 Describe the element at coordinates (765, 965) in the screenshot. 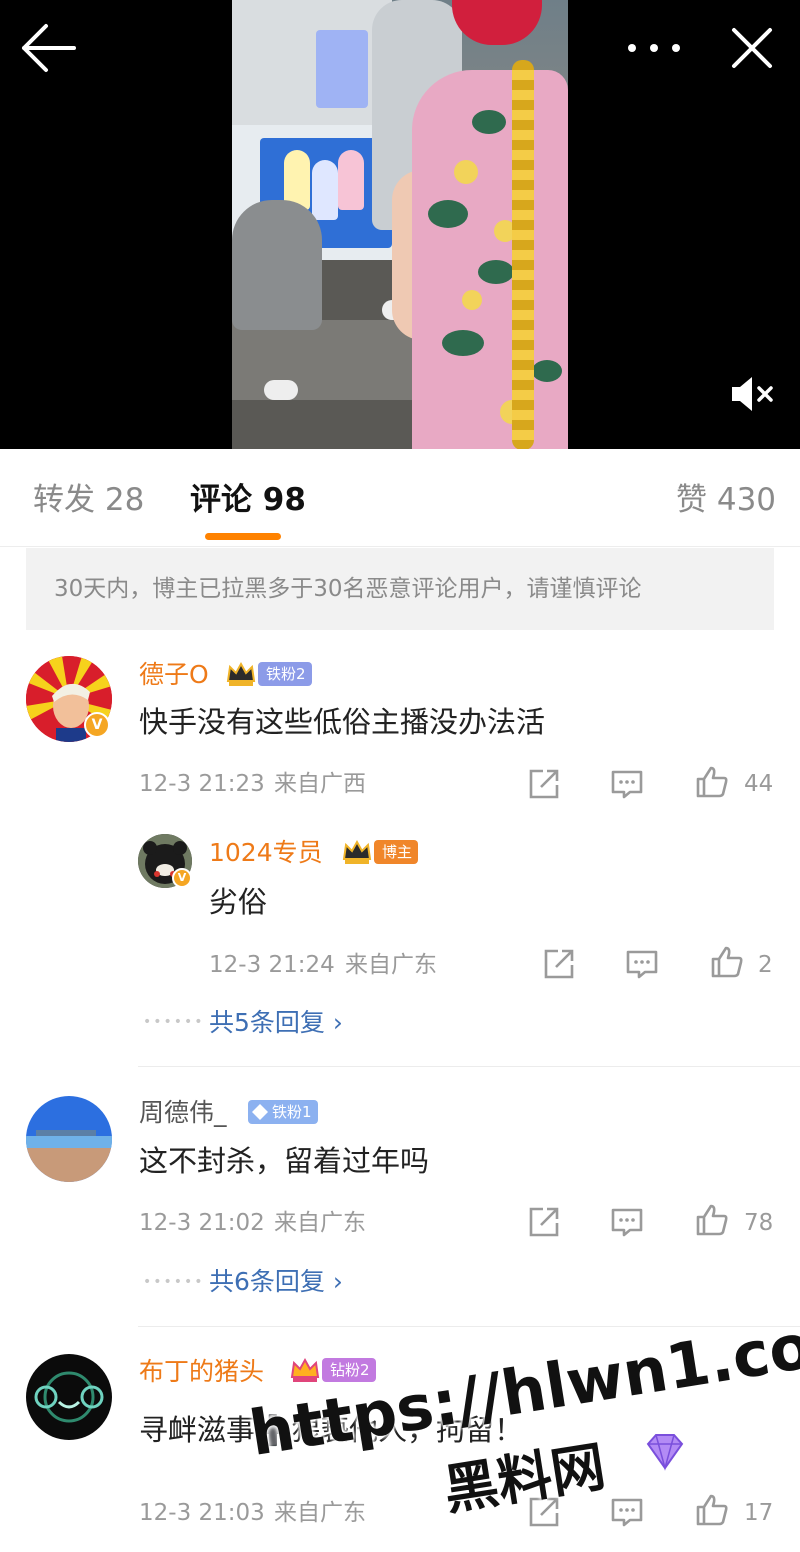

I see `like-count: 2` at that location.